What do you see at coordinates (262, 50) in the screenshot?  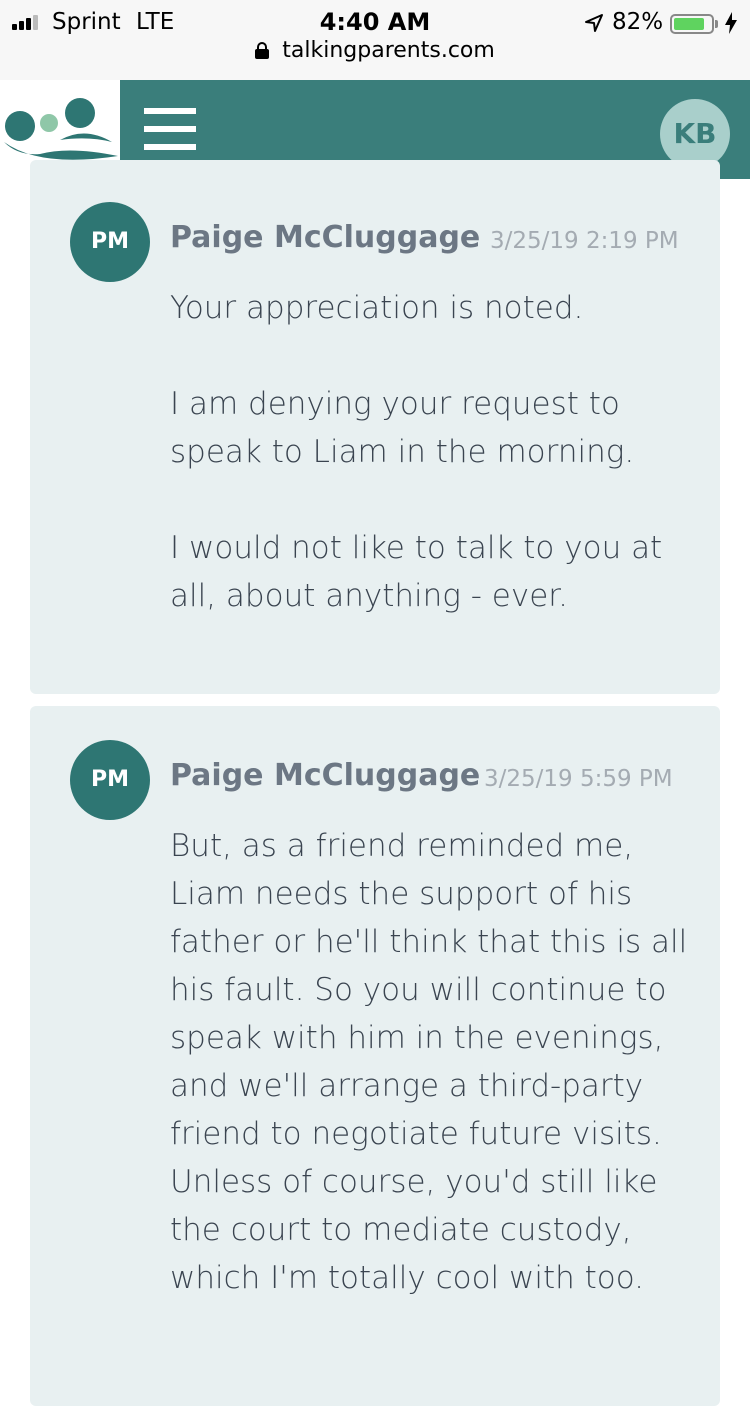 I see `lock-icon` at bounding box center [262, 50].